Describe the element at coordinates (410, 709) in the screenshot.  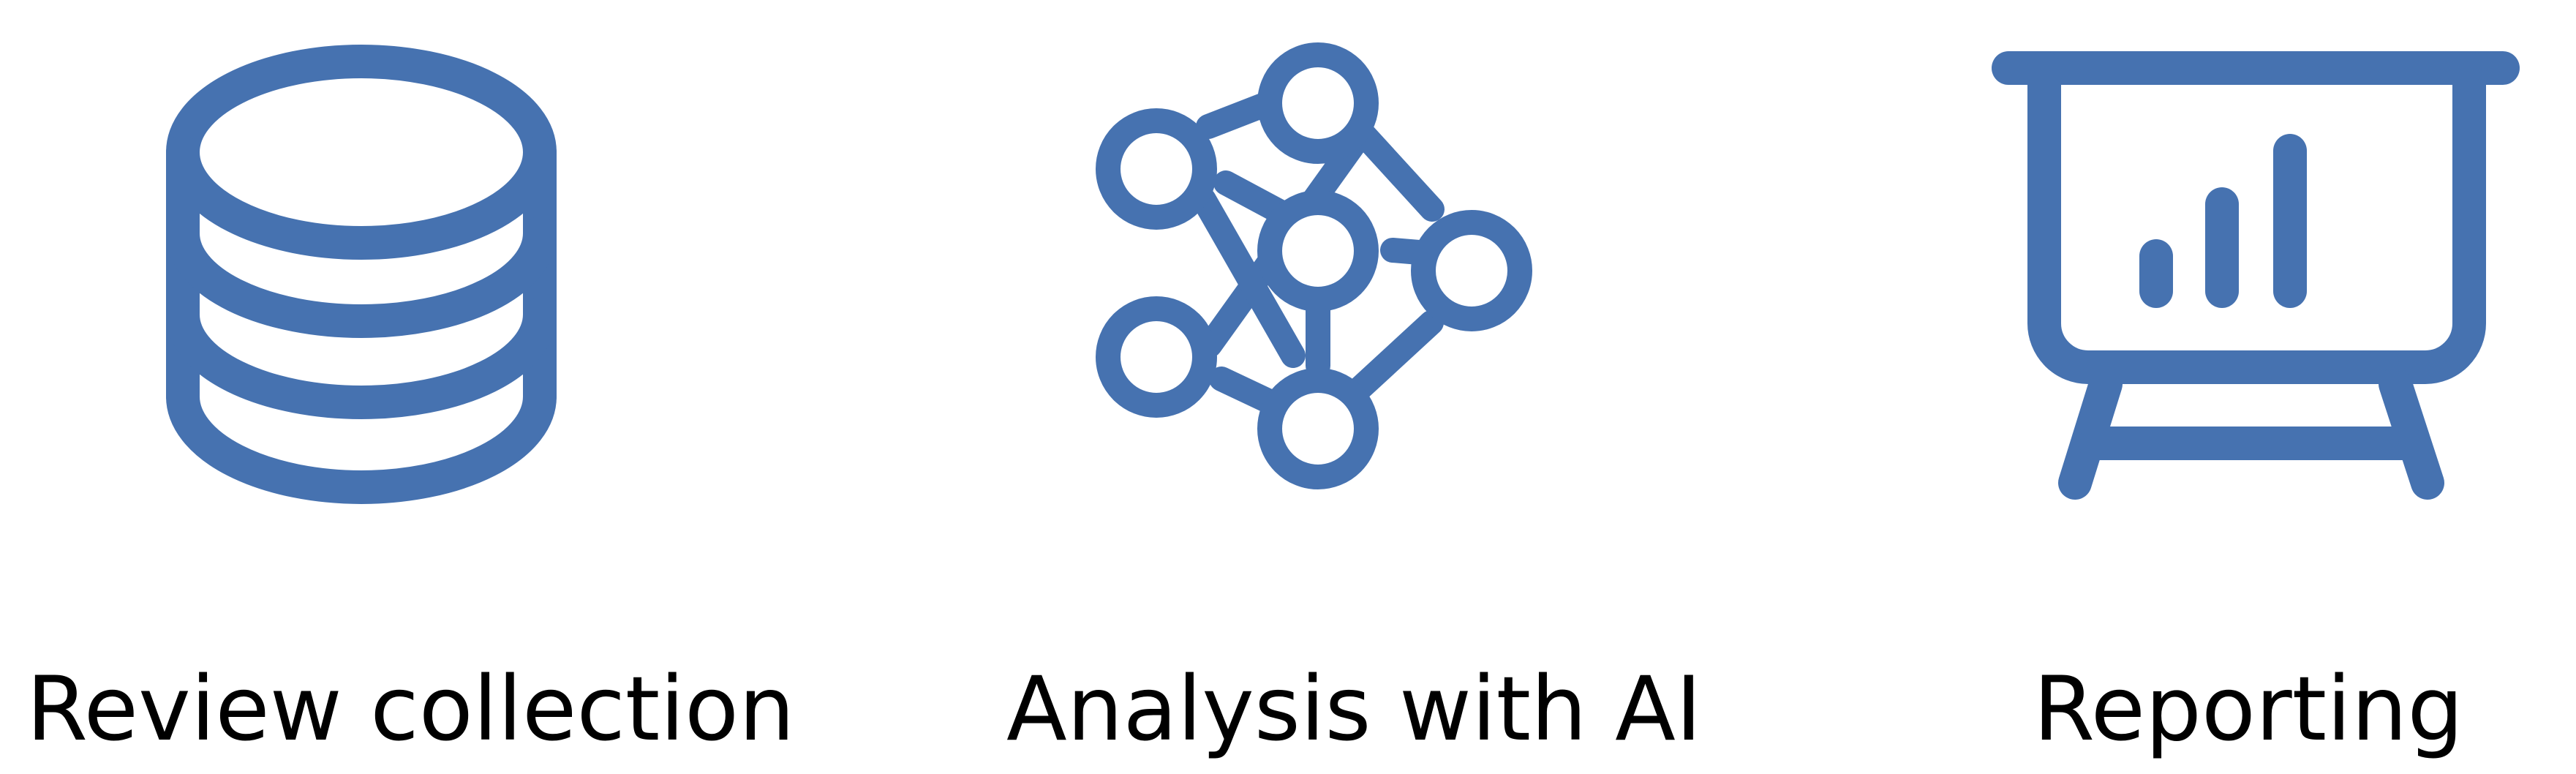
I see `step-label: Review collection` at that location.